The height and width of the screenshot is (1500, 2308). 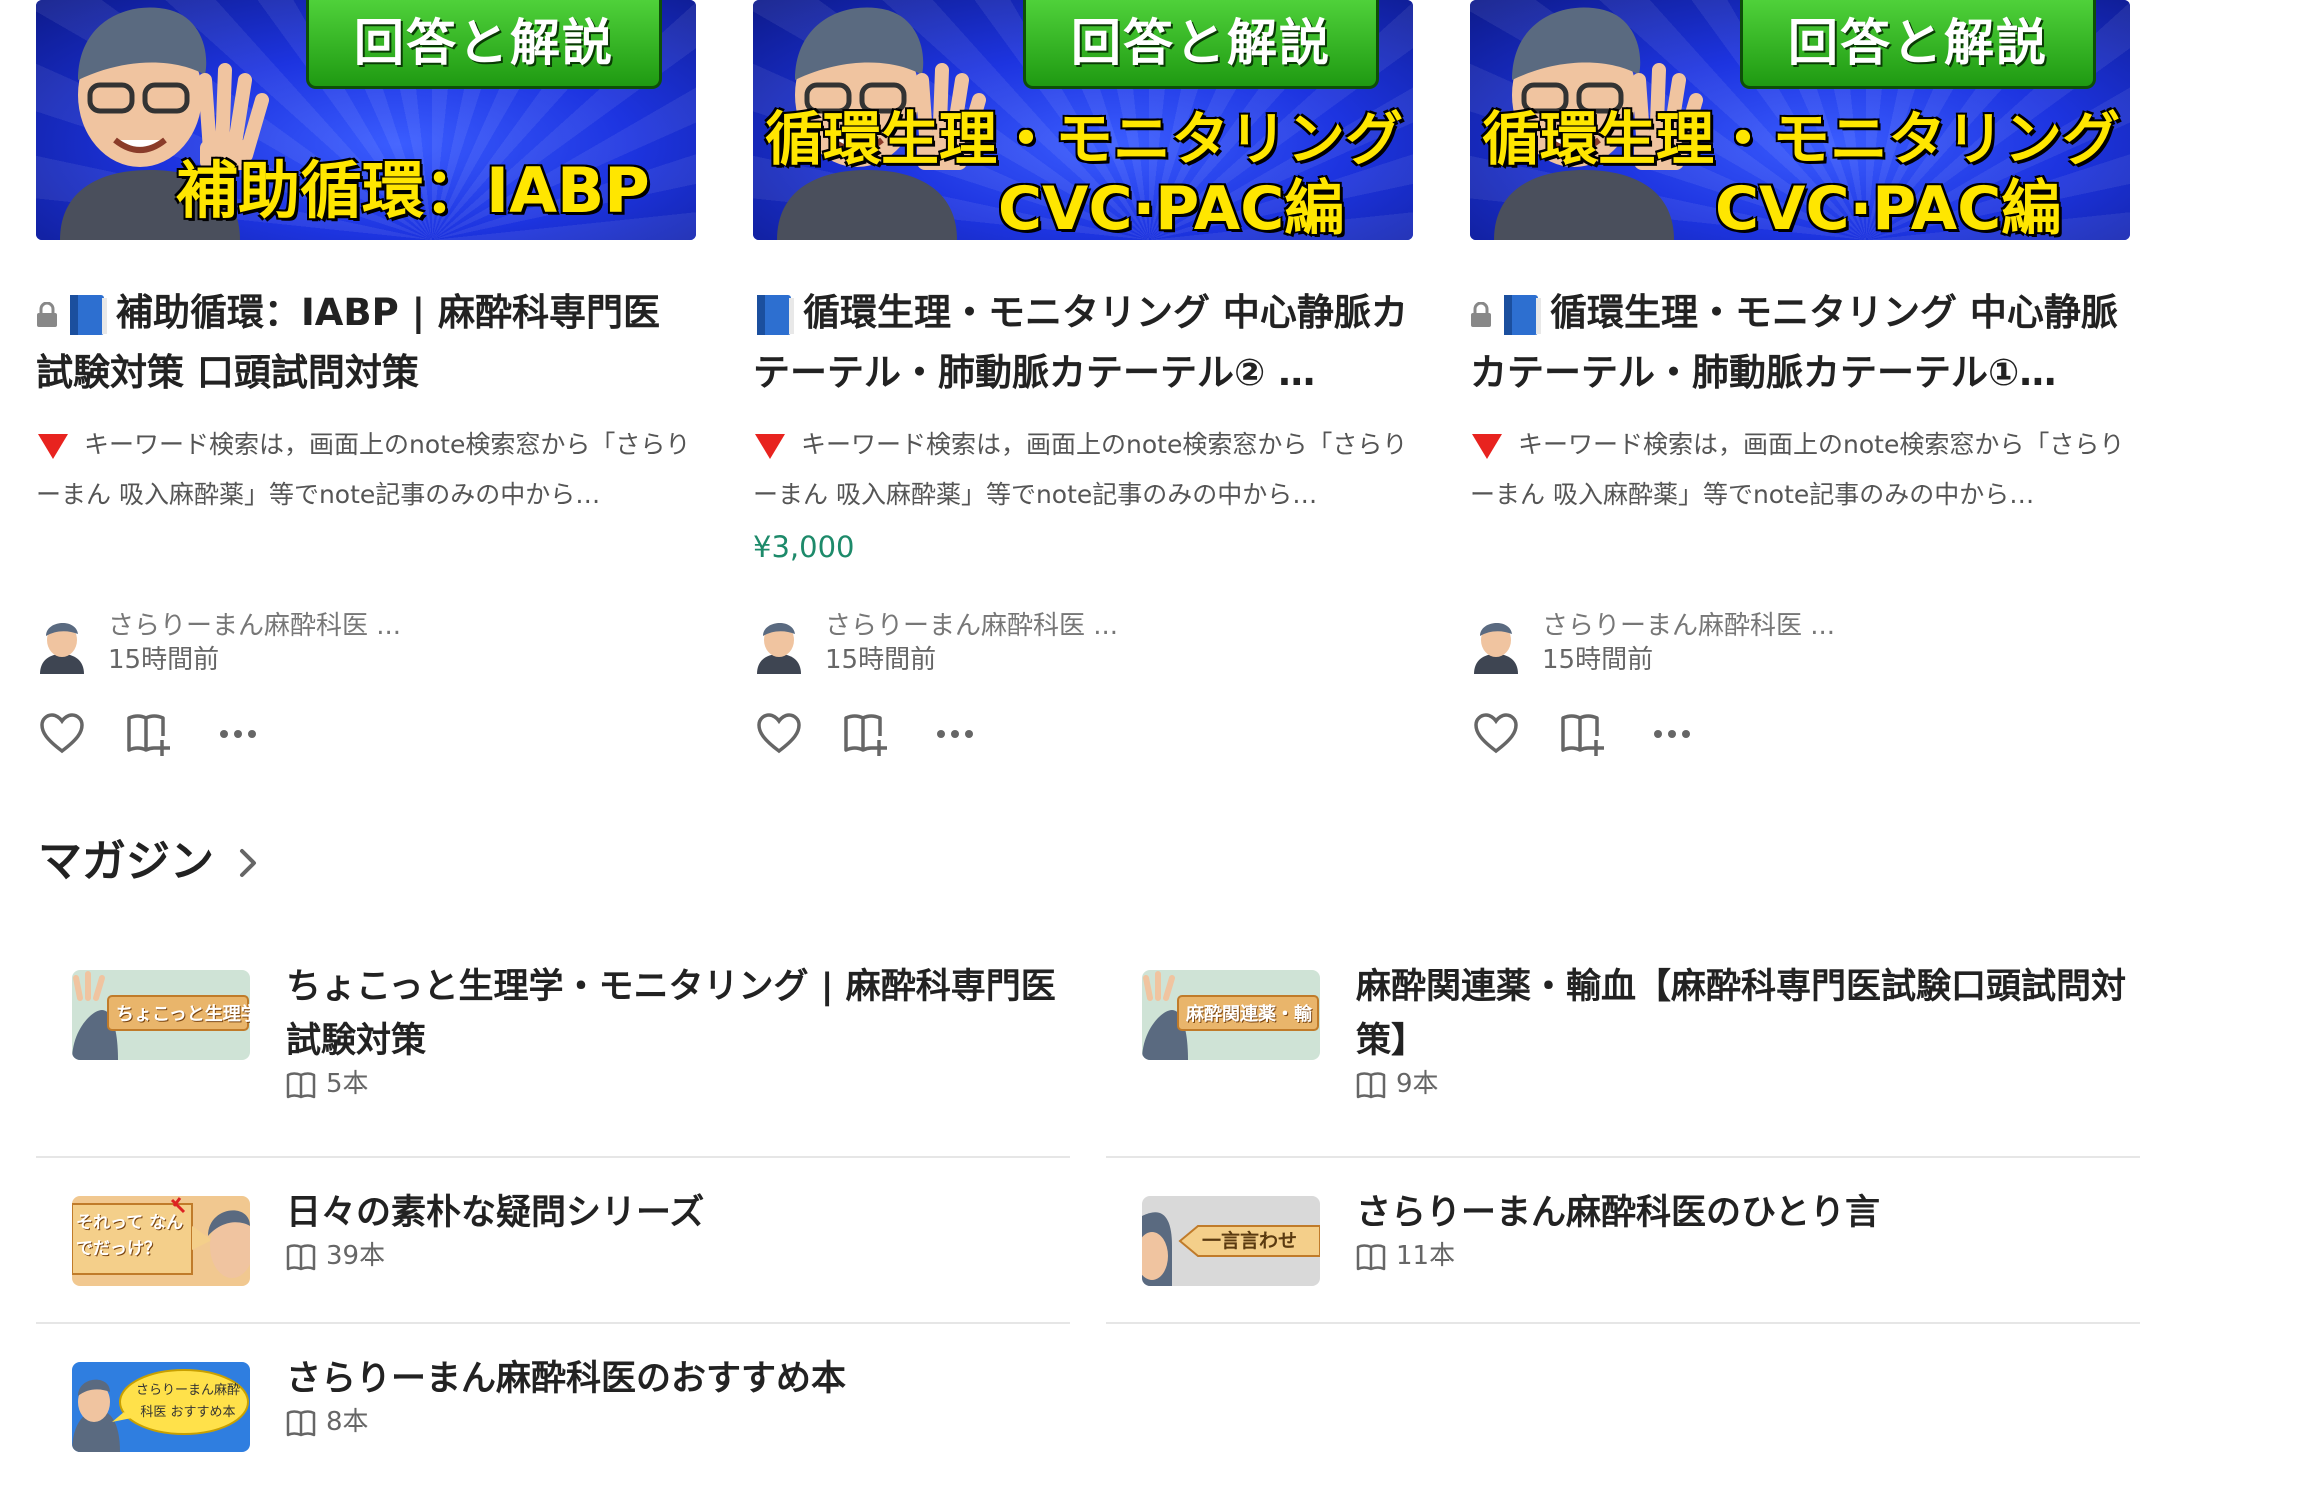 I want to click on magazine-thumbnail: さらりーまん麻酔科医 おすすめ本, so click(x=161, y=1407).